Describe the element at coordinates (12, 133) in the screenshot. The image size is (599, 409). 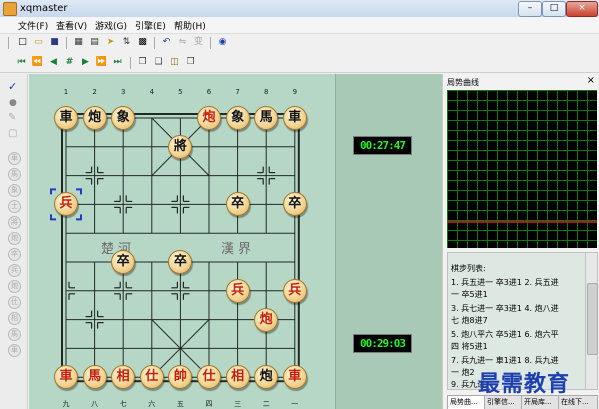
I see `clipboard-icon: ▢` at that location.